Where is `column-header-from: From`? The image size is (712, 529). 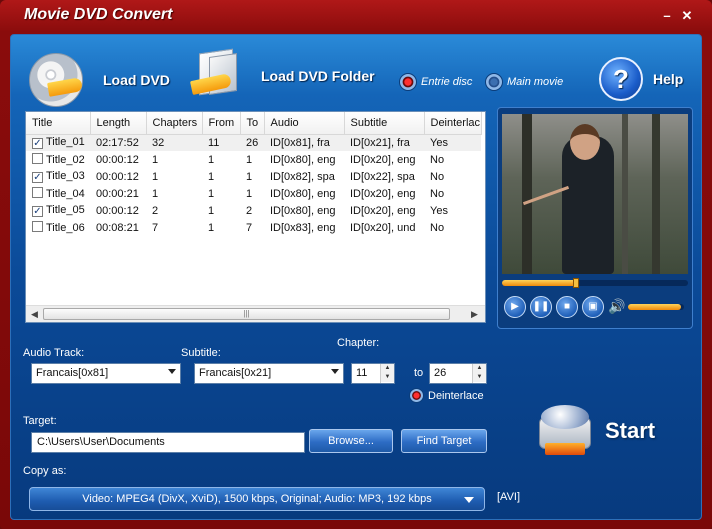
column-header-from: From is located at coordinates (221, 123).